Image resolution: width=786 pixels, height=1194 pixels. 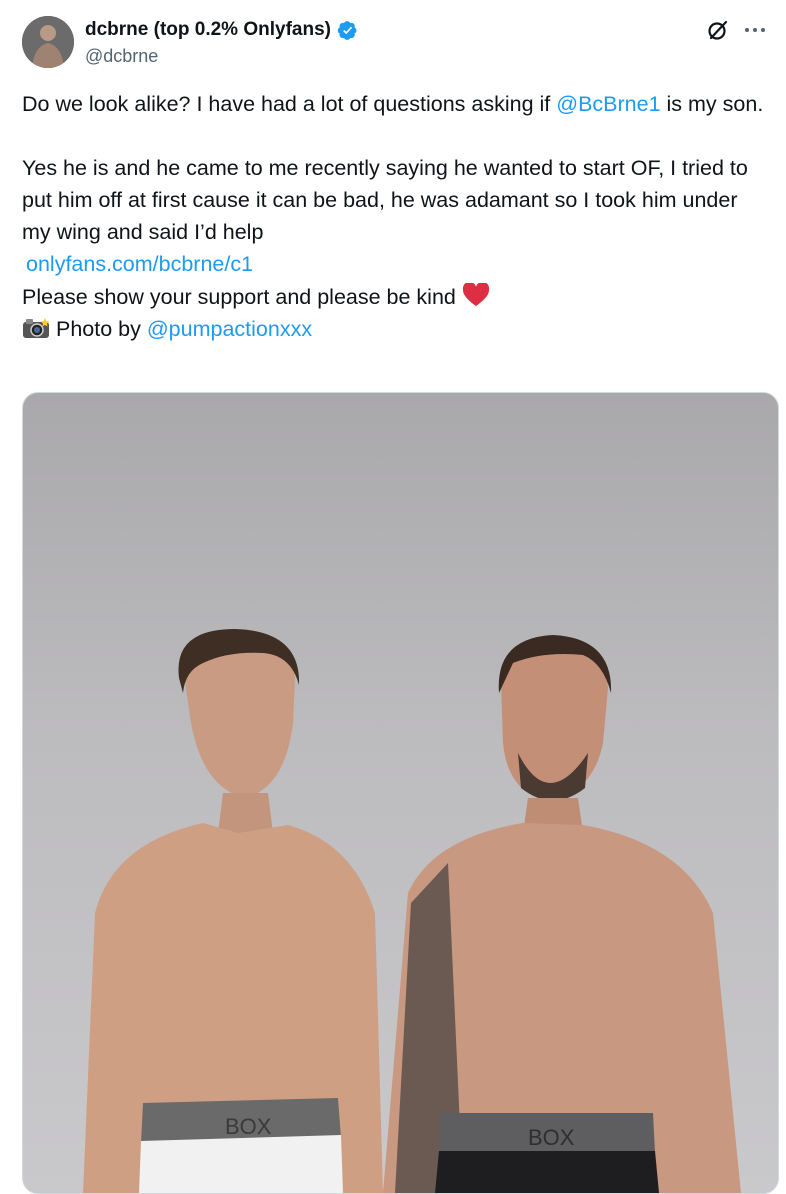 I want to click on tweet-text-segment: Photo by, so click(x=101, y=329).